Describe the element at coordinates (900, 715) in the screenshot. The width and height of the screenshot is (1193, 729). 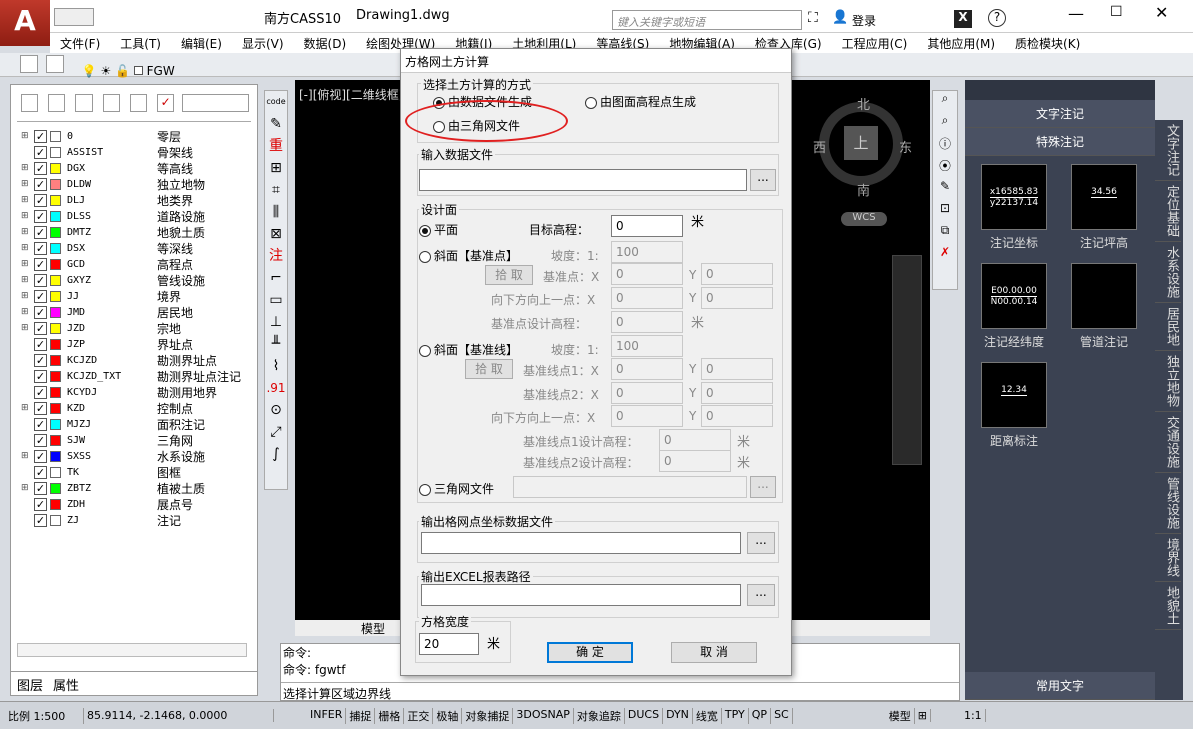
I see `model-space-button: 模型` at that location.